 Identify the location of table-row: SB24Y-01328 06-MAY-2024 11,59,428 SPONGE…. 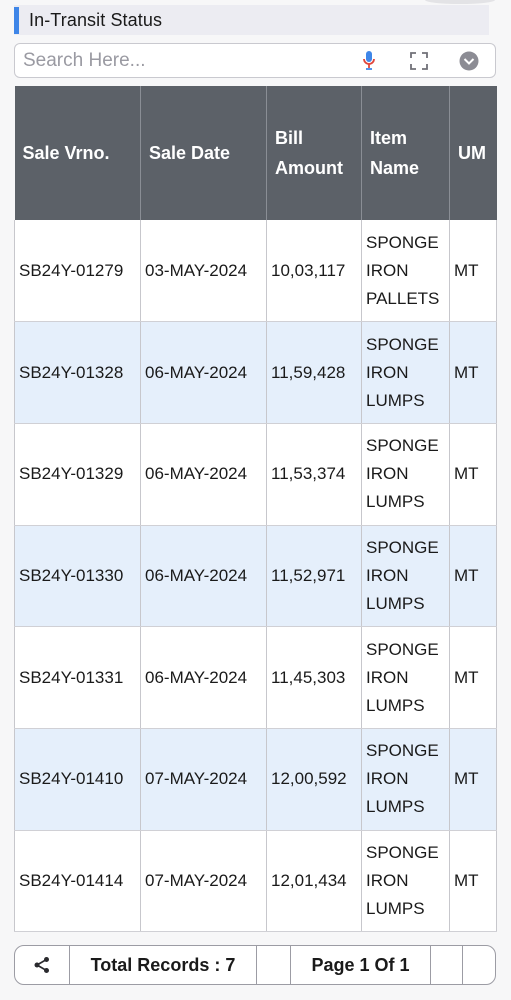
(255, 372).